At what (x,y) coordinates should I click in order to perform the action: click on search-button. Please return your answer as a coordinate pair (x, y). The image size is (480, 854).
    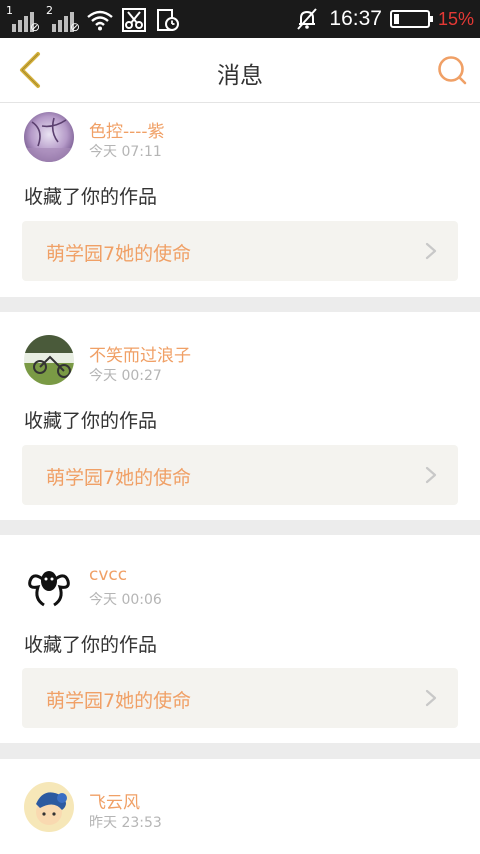
    Looking at the image, I should click on (452, 70).